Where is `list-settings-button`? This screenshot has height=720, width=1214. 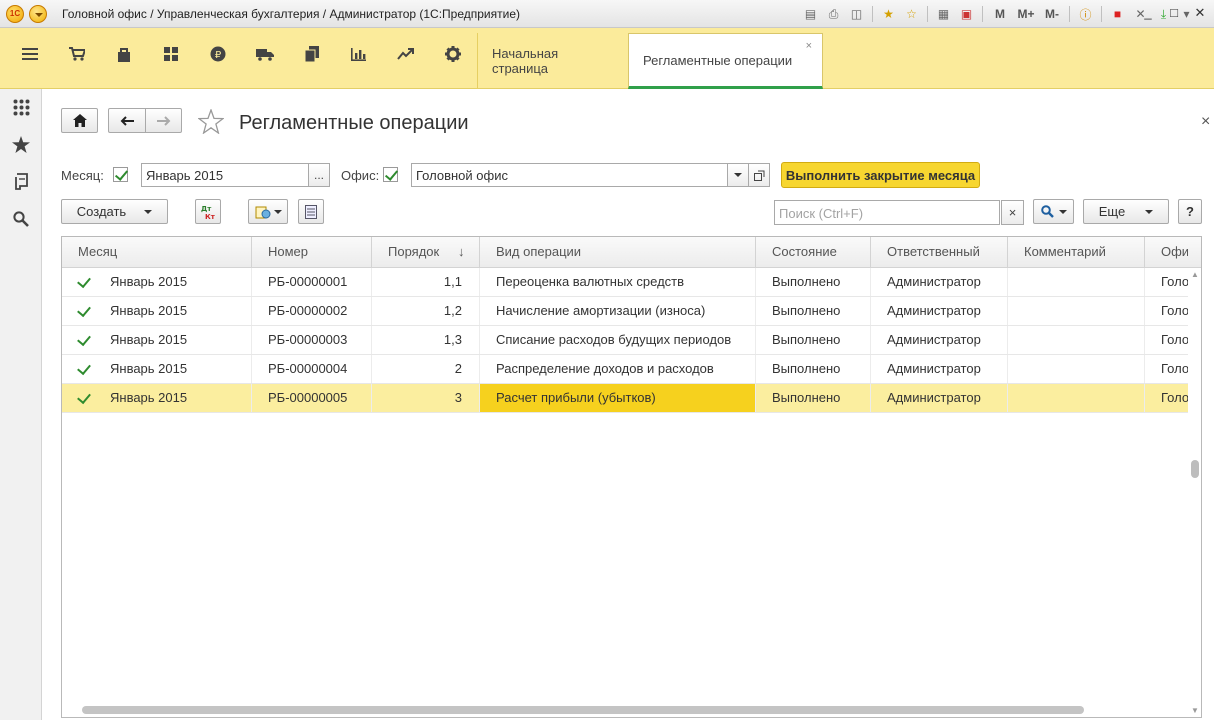 list-settings-button is located at coordinates (311, 211).